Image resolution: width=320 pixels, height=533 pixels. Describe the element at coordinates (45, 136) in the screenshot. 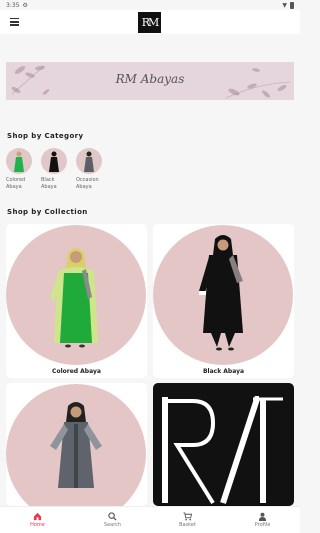

I see `category-section-title: Shop by Category` at that location.